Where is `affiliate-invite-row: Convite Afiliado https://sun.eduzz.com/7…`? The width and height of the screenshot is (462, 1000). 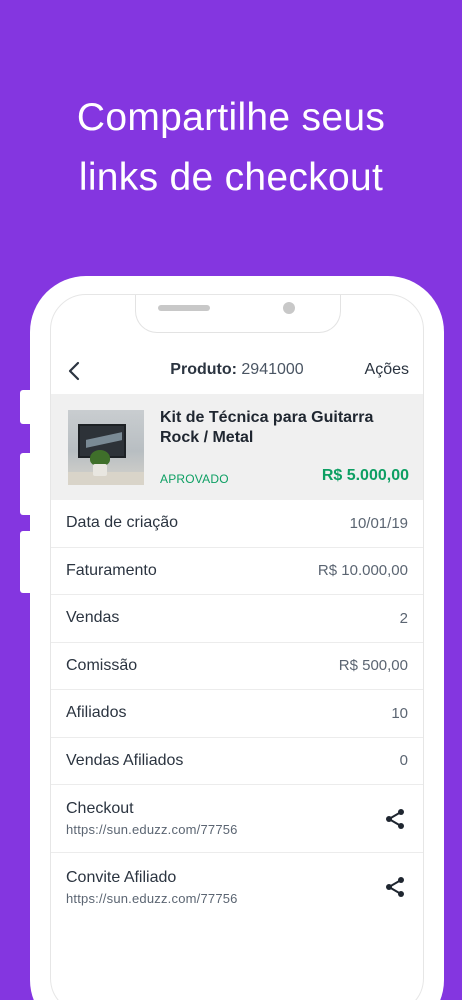 affiliate-invite-row: Convite Afiliado https://sun.eduzz.com/7… is located at coordinates (237, 887).